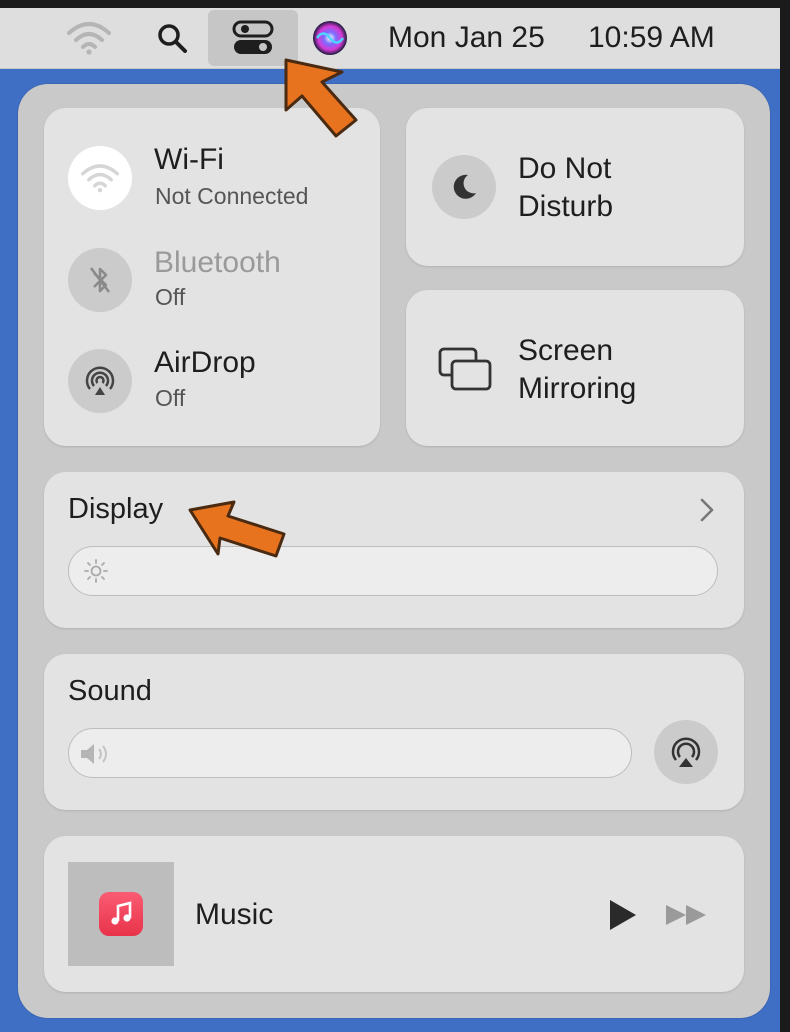  What do you see at coordinates (189, 159) in the screenshot?
I see `wifi-title: Wi-Fi` at bounding box center [189, 159].